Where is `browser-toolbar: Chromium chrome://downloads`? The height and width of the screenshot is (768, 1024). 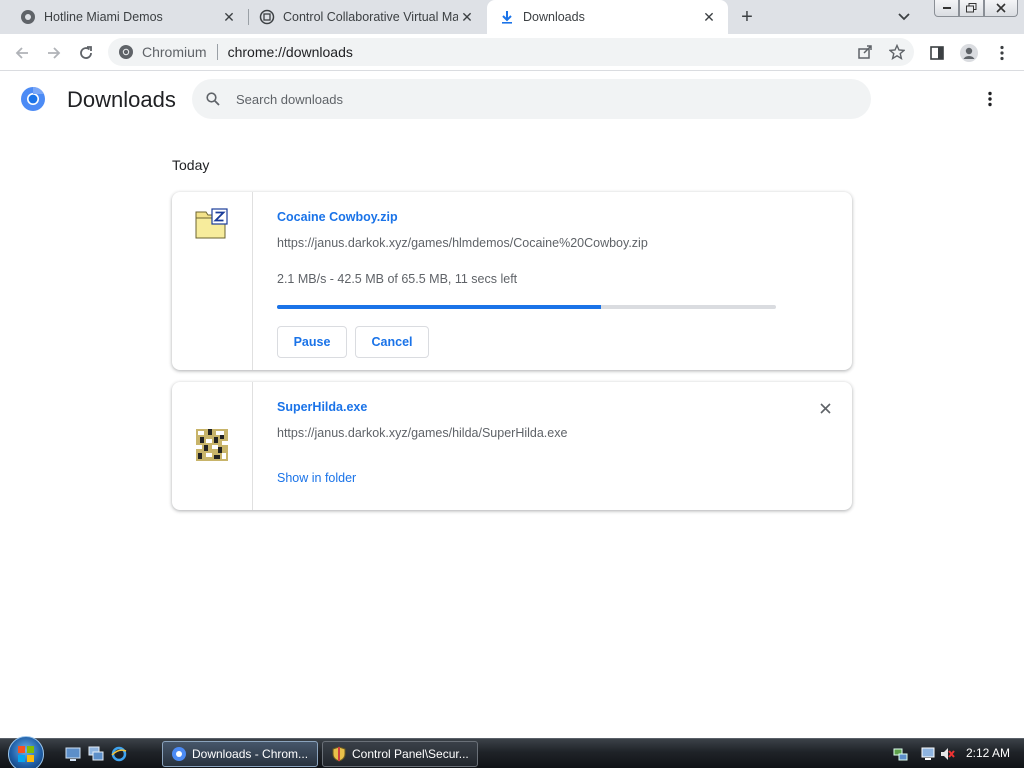 browser-toolbar: Chromium chrome://downloads is located at coordinates (512, 52).